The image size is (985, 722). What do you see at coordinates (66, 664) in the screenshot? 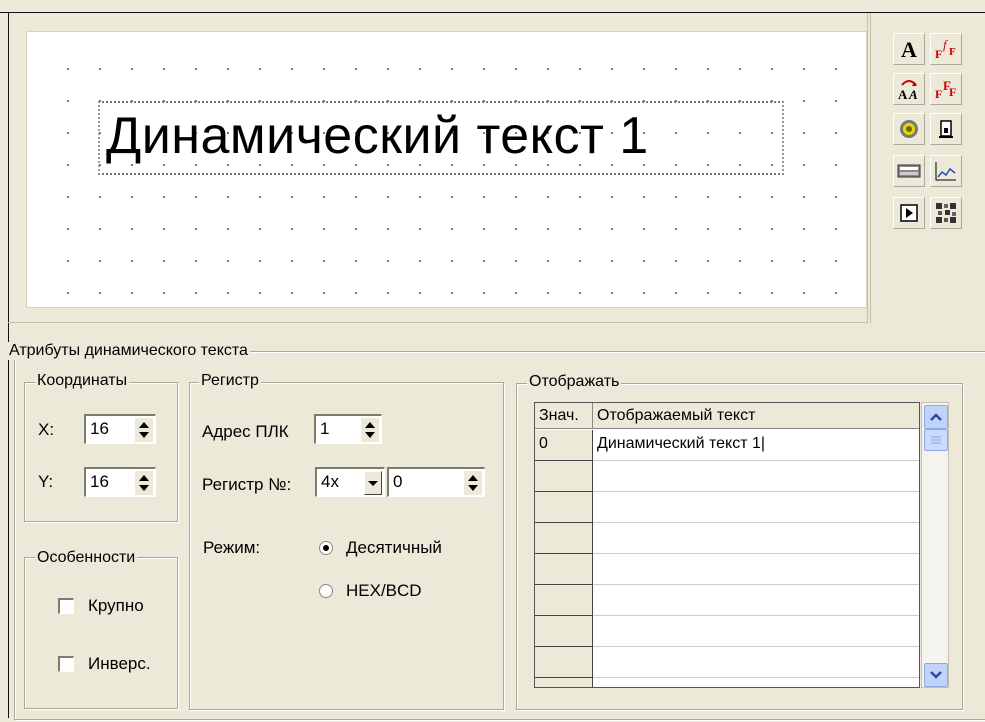
I see `invert-checkbox` at bounding box center [66, 664].